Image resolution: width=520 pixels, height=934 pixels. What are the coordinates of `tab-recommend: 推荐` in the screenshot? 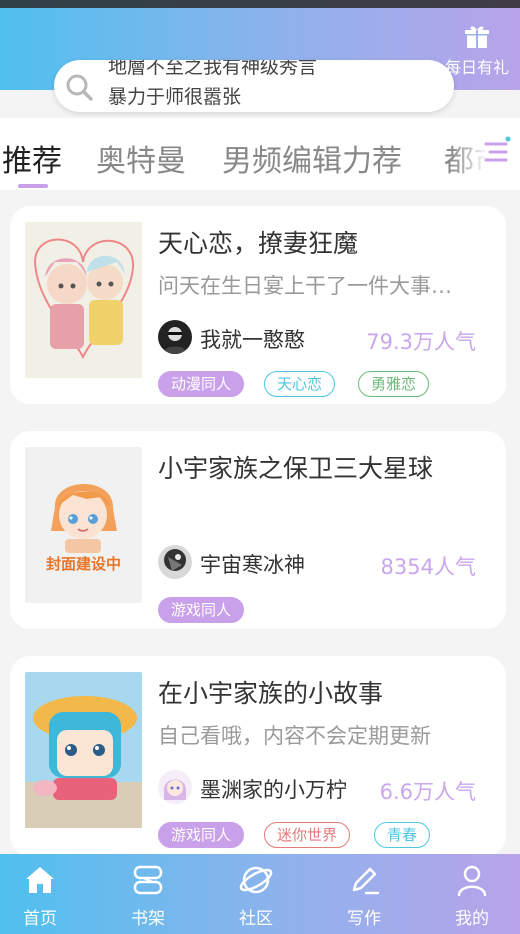 It's located at (32, 158).